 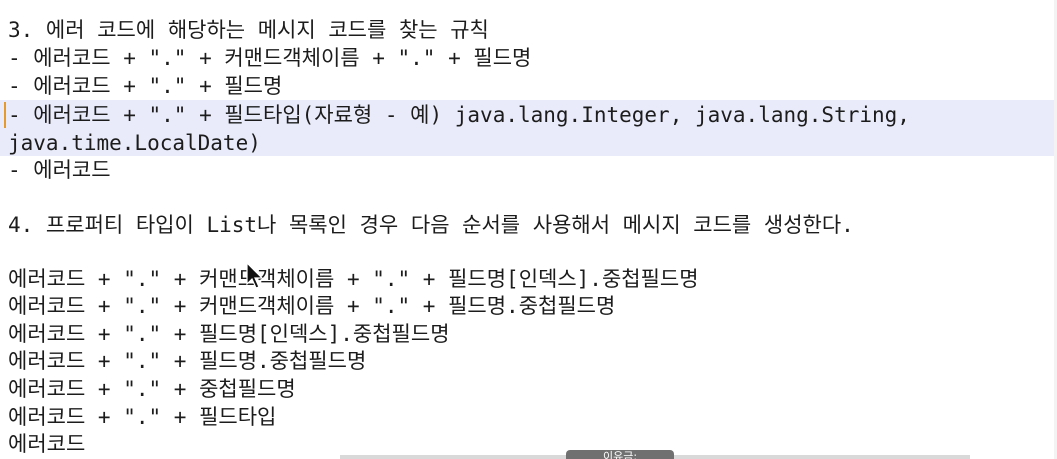 I want to click on editor-line: 에러코드, so click(x=47, y=444).